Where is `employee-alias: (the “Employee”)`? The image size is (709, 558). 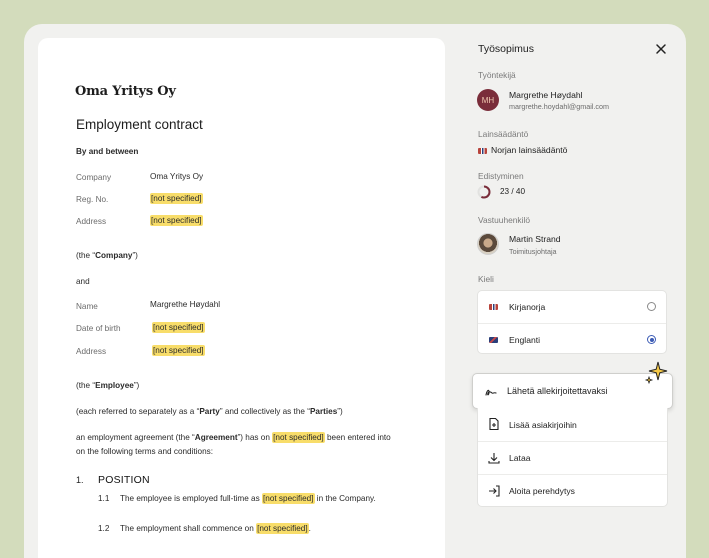 employee-alias: (the “Employee”) is located at coordinates (108, 385).